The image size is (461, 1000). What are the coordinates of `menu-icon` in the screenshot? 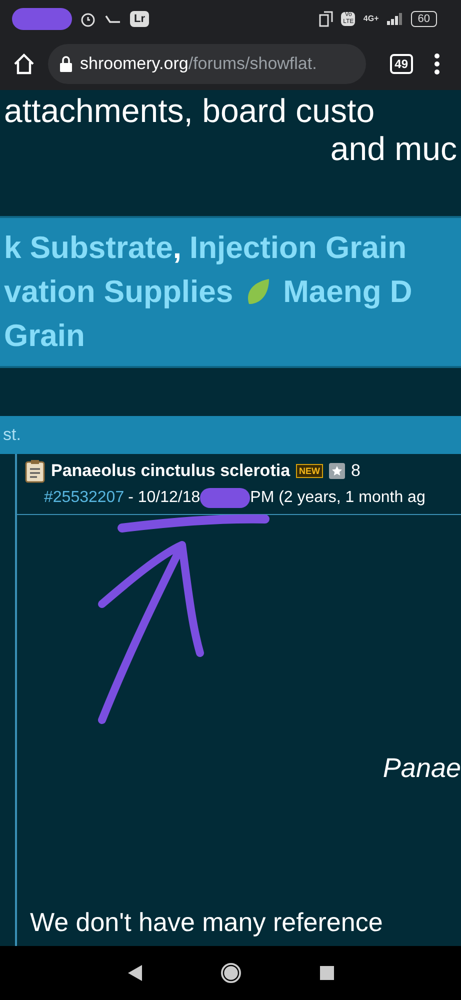 It's located at (437, 64).